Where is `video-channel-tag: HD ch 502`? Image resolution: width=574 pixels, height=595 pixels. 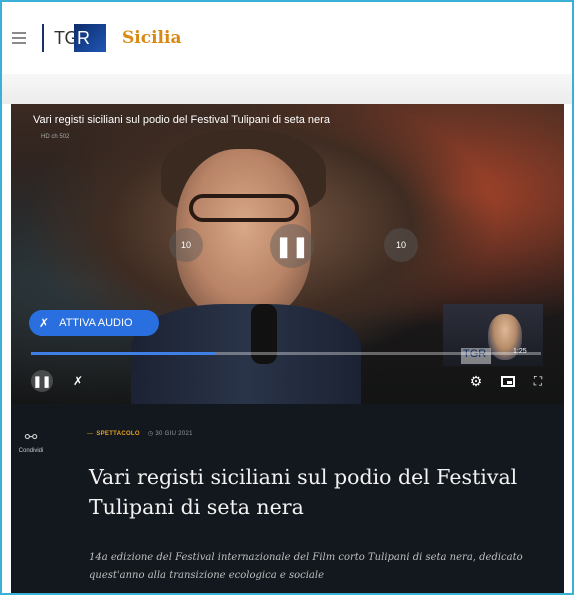
video-channel-tag: HD ch 502 is located at coordinates (55, 137).